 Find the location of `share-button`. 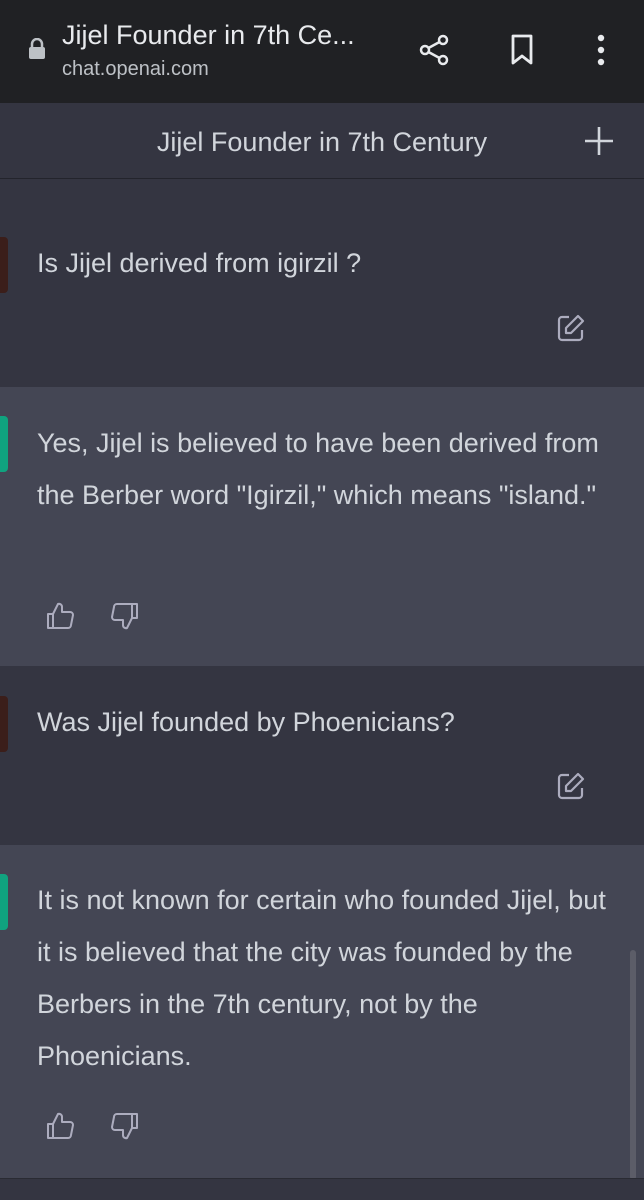

share-button is located at coordinates (434, 50).